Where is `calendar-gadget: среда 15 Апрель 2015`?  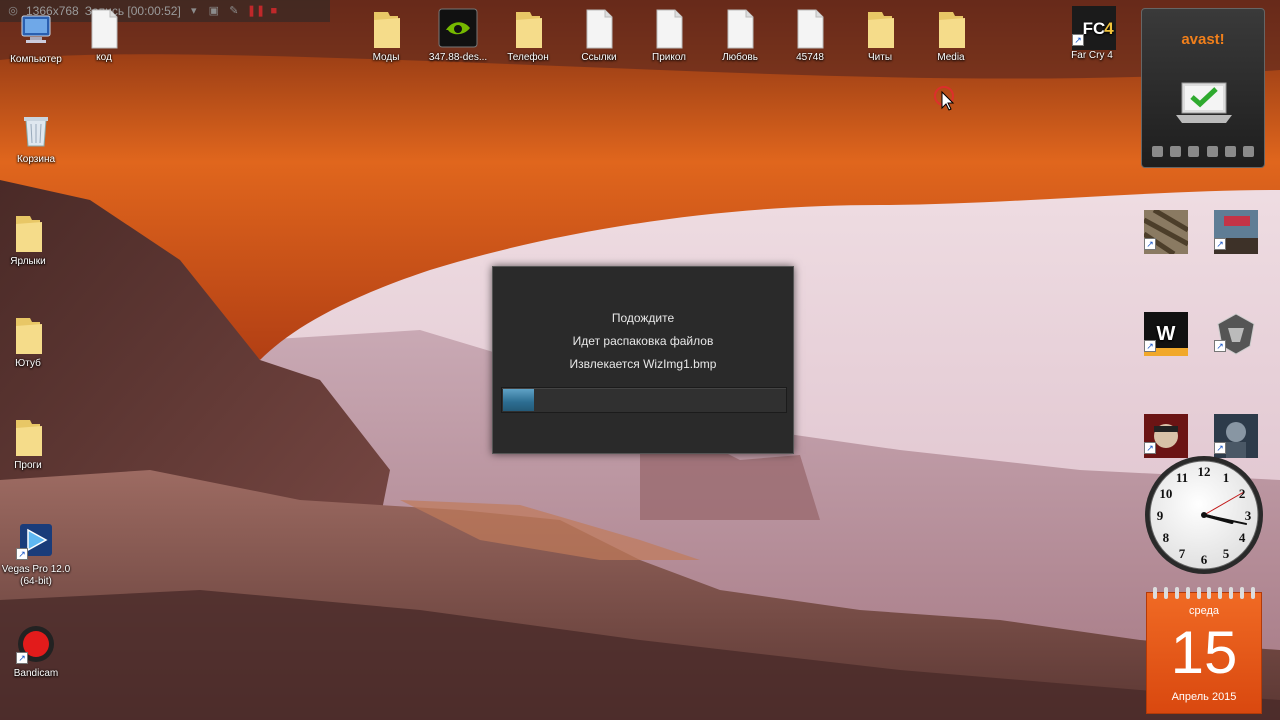 calendar-gadget: среда 15 Апрель 2015 is located at coordinates (1204, 650).